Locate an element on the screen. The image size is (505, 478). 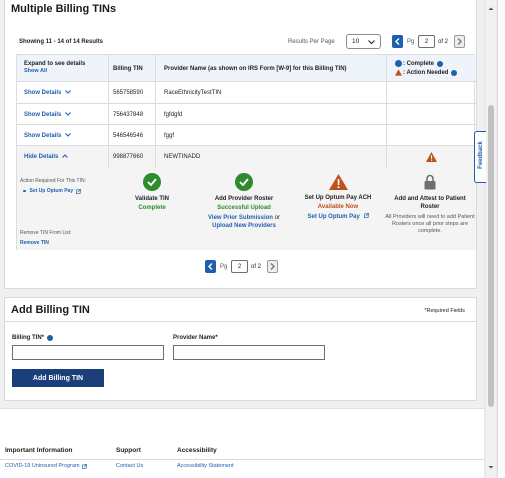
row-billing-tin: 998877660 is located at coordinates (128, 157).